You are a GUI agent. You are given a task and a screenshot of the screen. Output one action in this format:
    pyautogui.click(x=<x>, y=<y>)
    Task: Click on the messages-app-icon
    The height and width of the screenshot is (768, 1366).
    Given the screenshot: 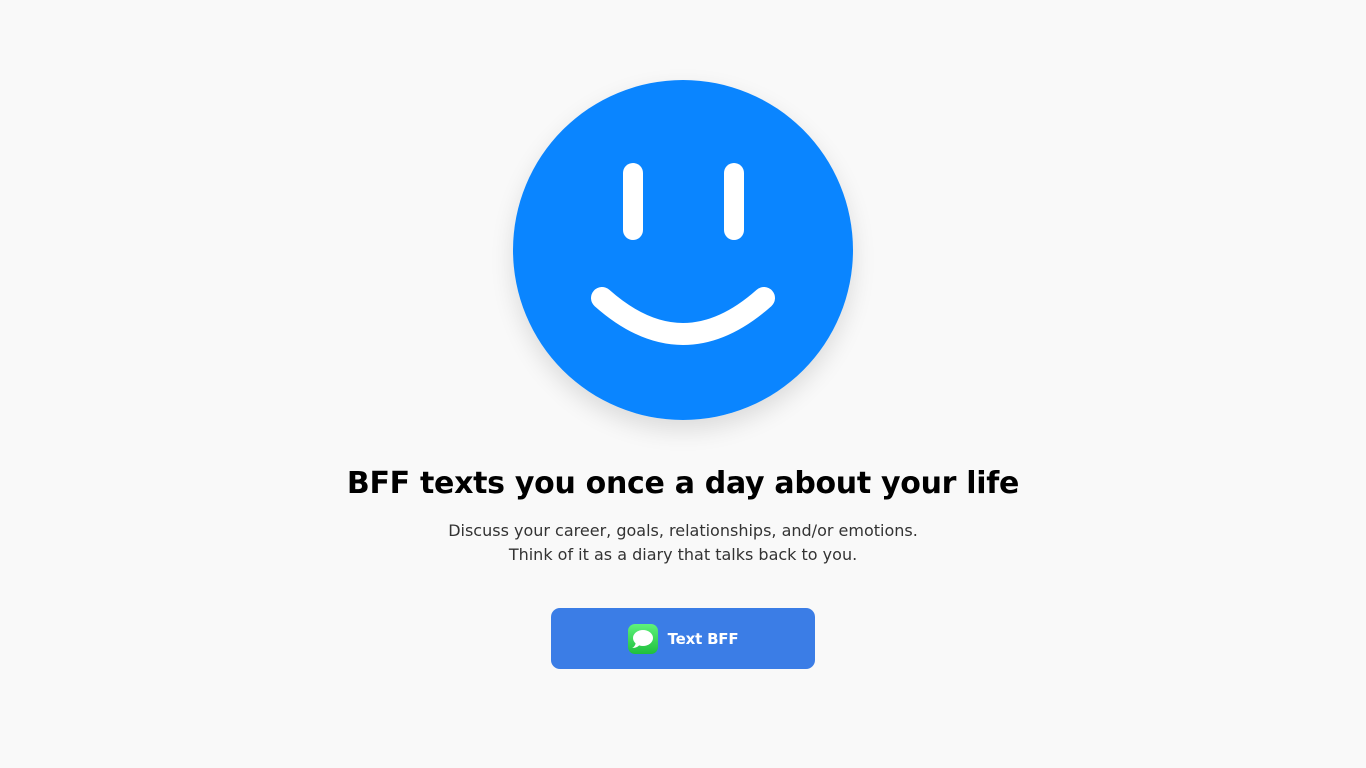 What is the action you would take?
    pyautogui.click(x=642, y=638)
    